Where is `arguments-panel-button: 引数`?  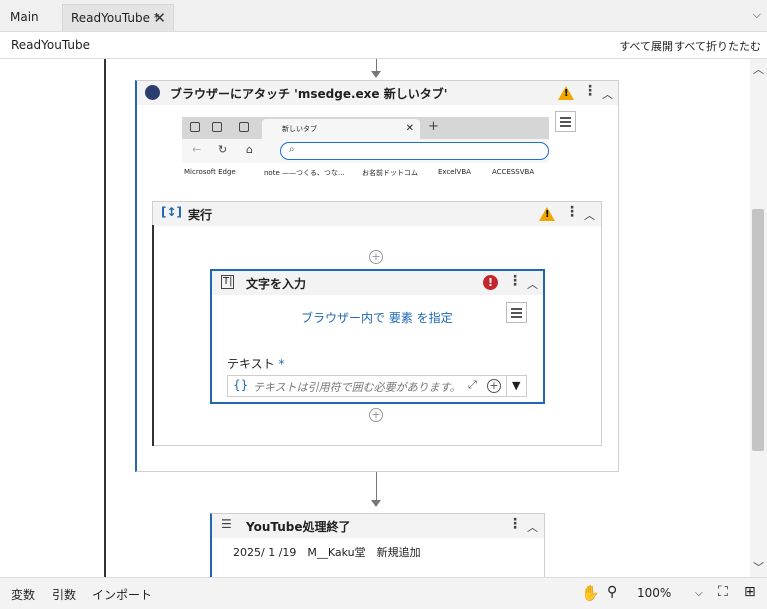 arguments-panel-button: 引数 is located at coordinates (64, 594).